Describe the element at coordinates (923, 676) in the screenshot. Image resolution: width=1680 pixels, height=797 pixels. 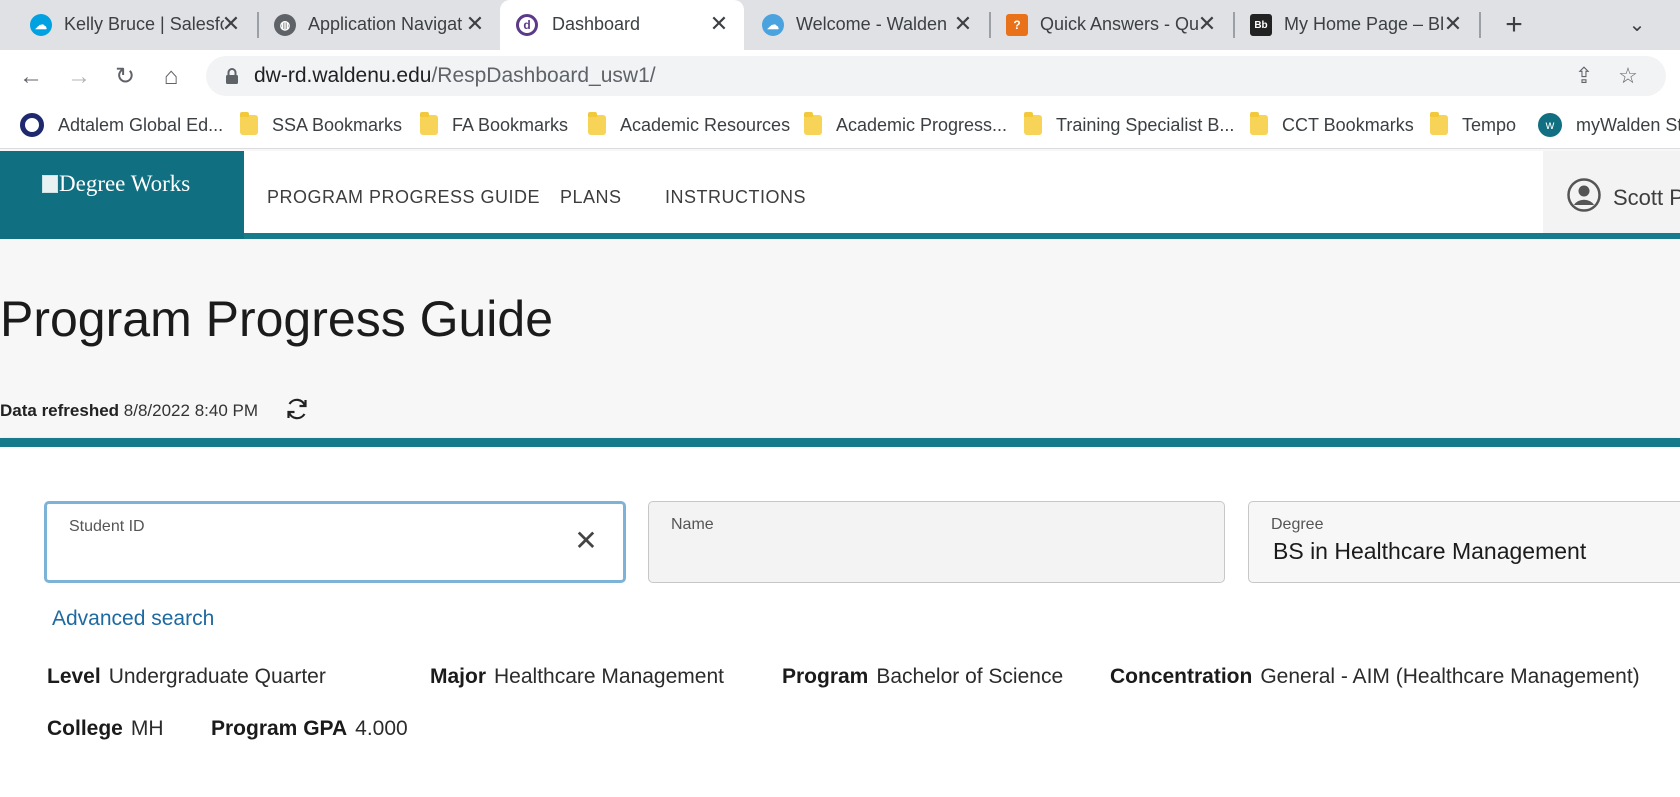
I see `info-program: Program Bachelor of Science` at that location.